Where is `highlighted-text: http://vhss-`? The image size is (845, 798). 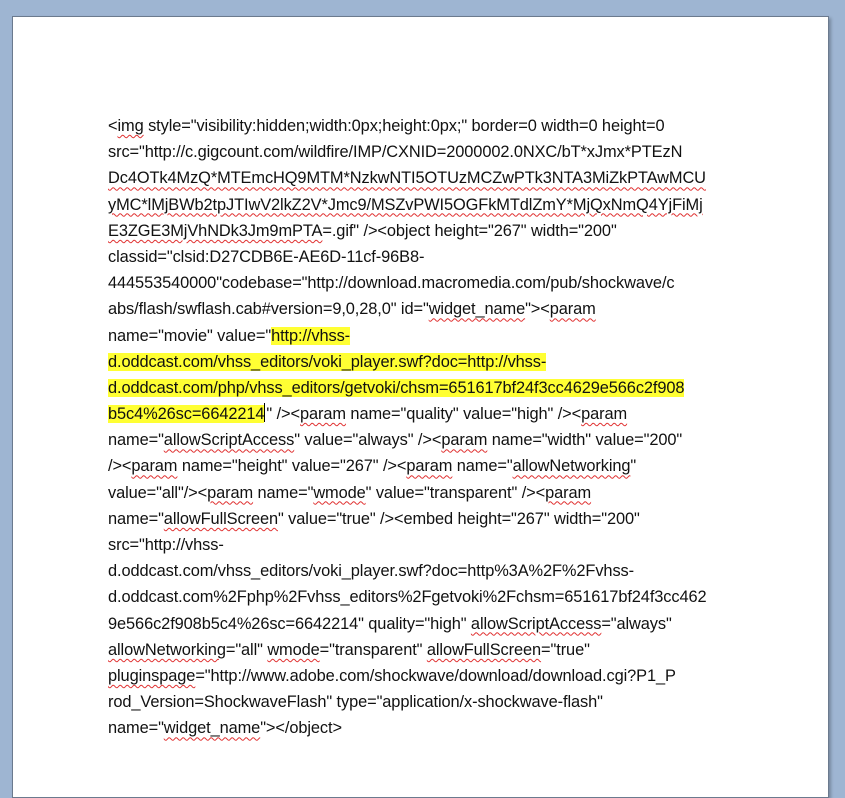
highlighted-text: http://vhss- is located at coordinates (311, 335).